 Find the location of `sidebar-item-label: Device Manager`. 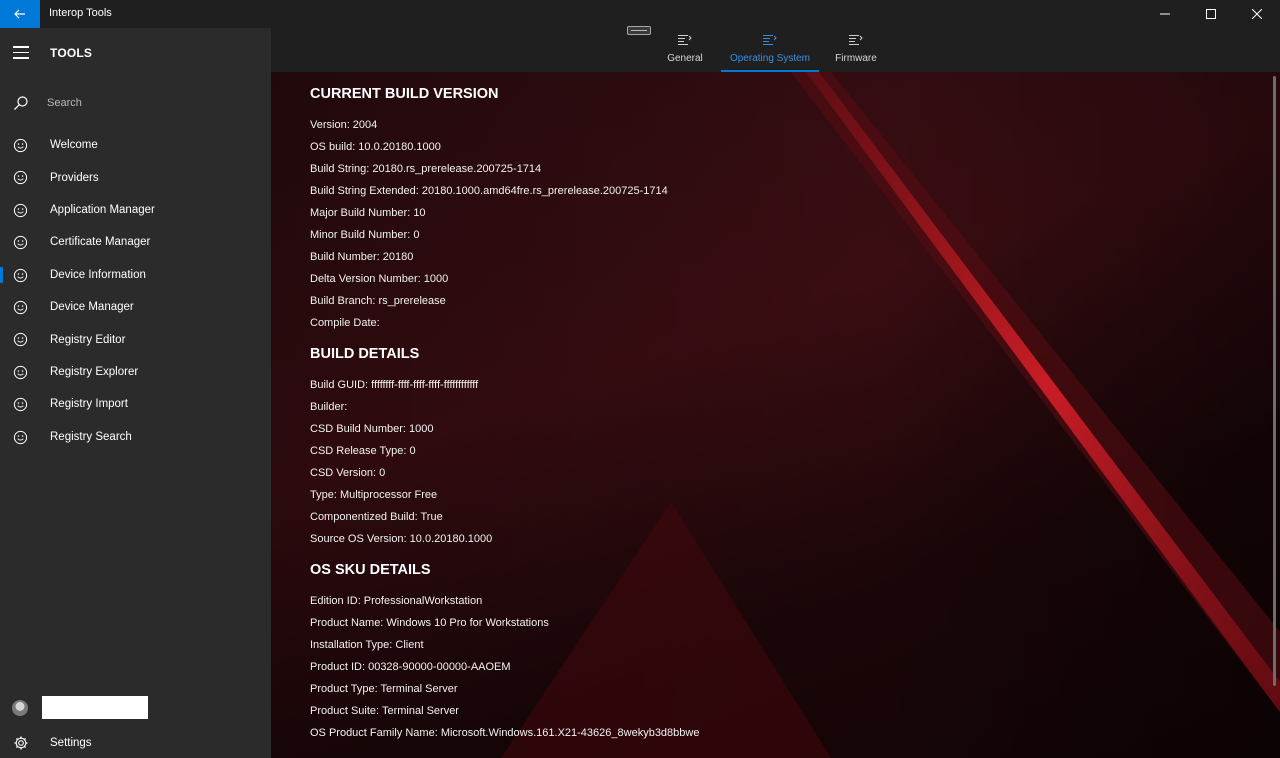

sidebar-item-label: Device Manager is located at coordinates (92, 307).